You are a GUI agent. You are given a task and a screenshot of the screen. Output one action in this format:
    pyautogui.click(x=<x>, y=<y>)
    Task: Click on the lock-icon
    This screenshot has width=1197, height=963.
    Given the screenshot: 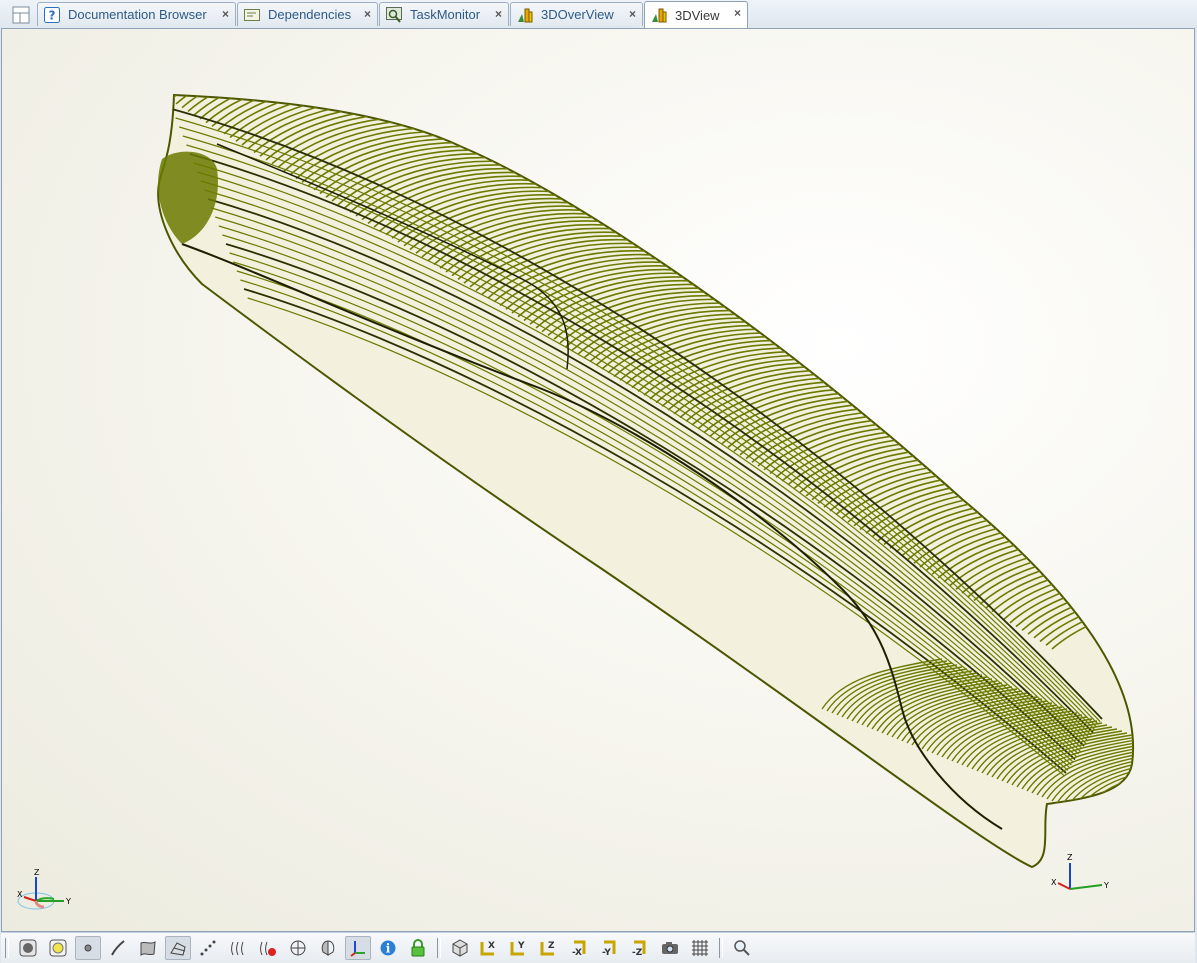 What is the action you would take?
    pyautogui.click(x=418, y=948)
    